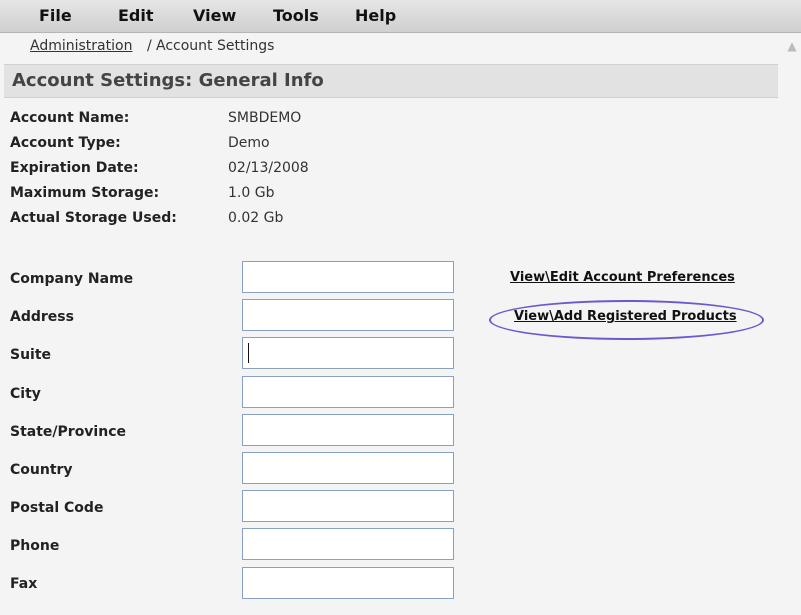 Image resolution: width=801 pixels, height=615 pixels. Describe the element at coordinates (348, 468) in the screenshot. I see `country-field` at that location.